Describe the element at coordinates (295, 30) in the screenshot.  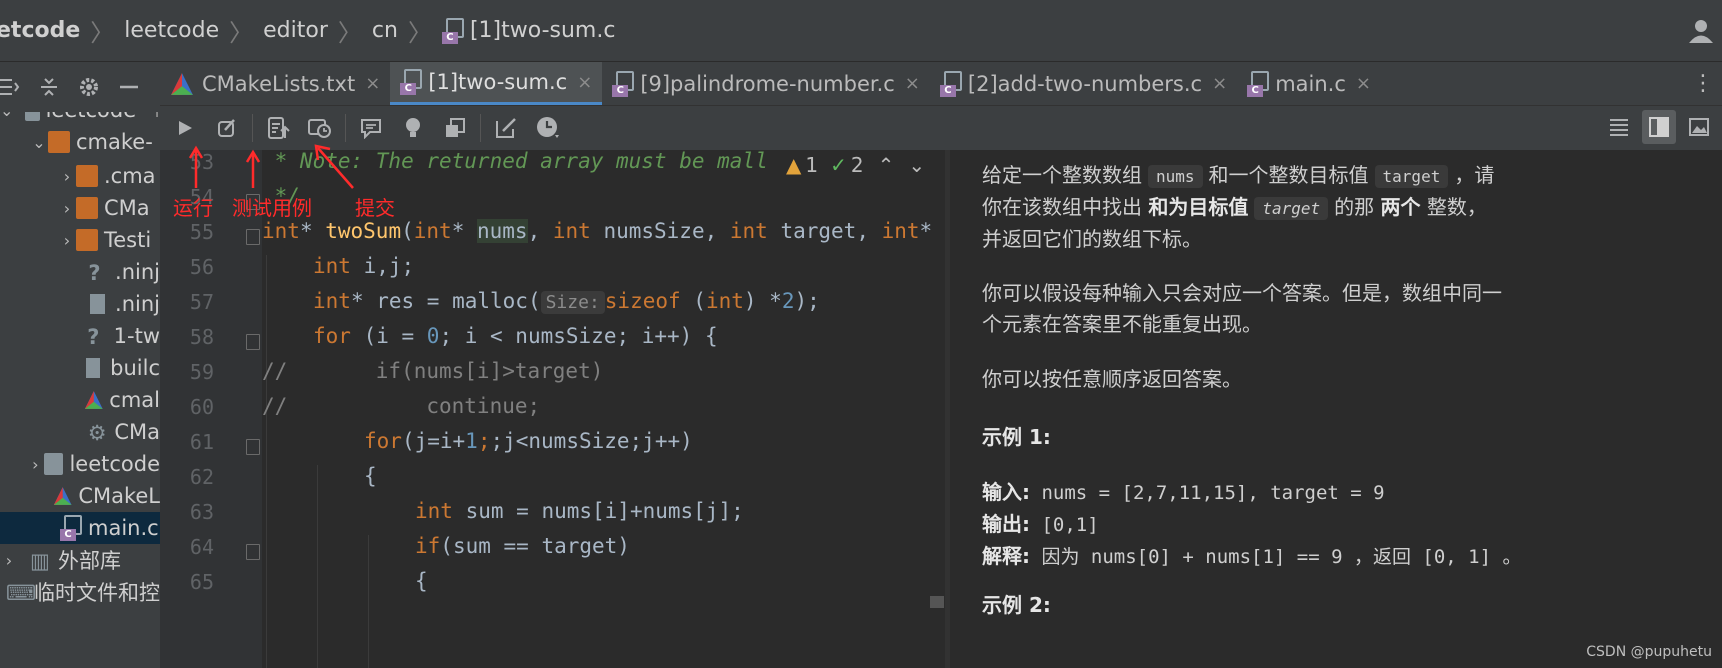
I see `breadcrumb-item: editor` at that location.